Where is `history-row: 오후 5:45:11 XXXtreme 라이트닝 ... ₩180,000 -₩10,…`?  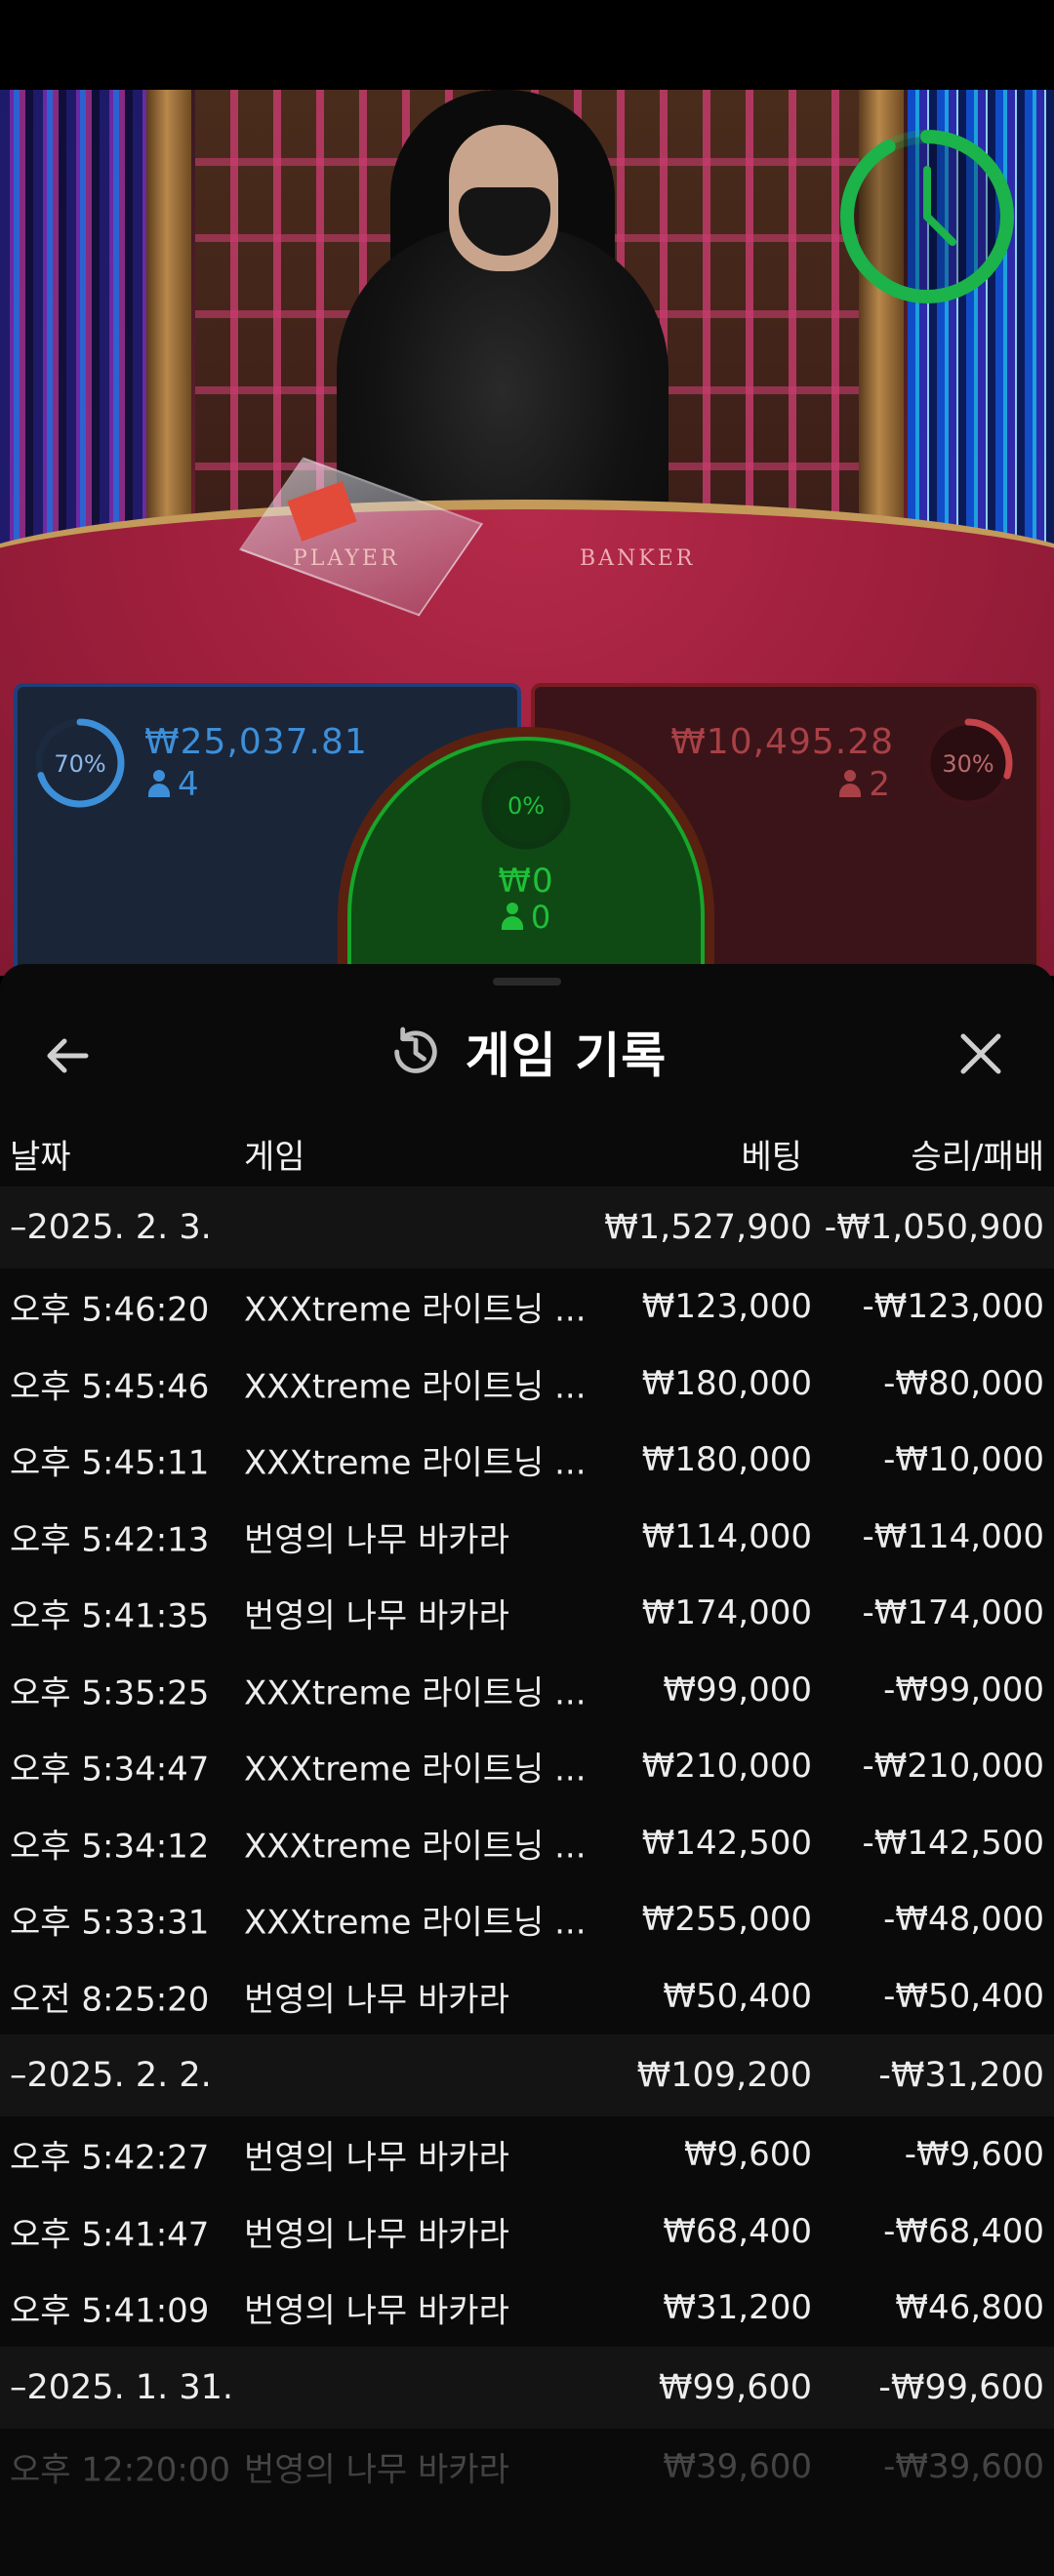
history-row: 오후 5:45:11 XXXtreme 라이트닝 ... ₩180,000 -₩10,… is located at coordinates (527, 1460).